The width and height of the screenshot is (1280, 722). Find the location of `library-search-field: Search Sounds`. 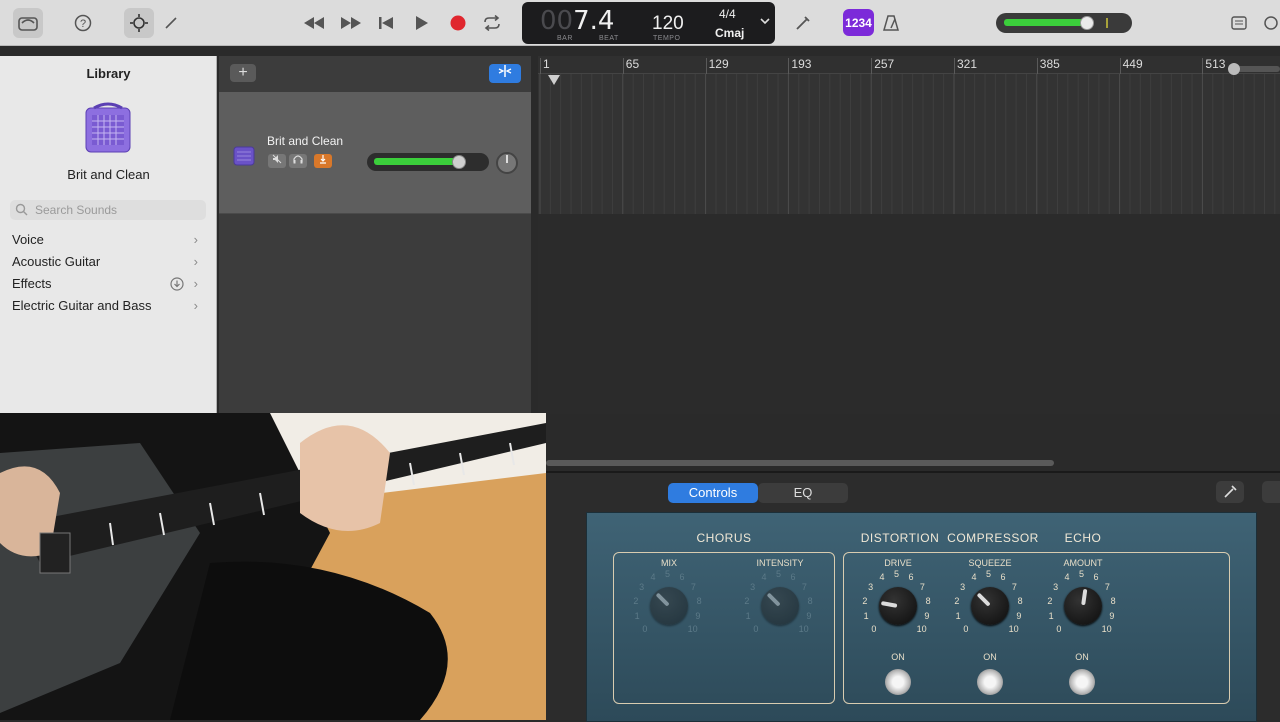

library-search-field: Search Sounds is located at coordinates (108, 210).